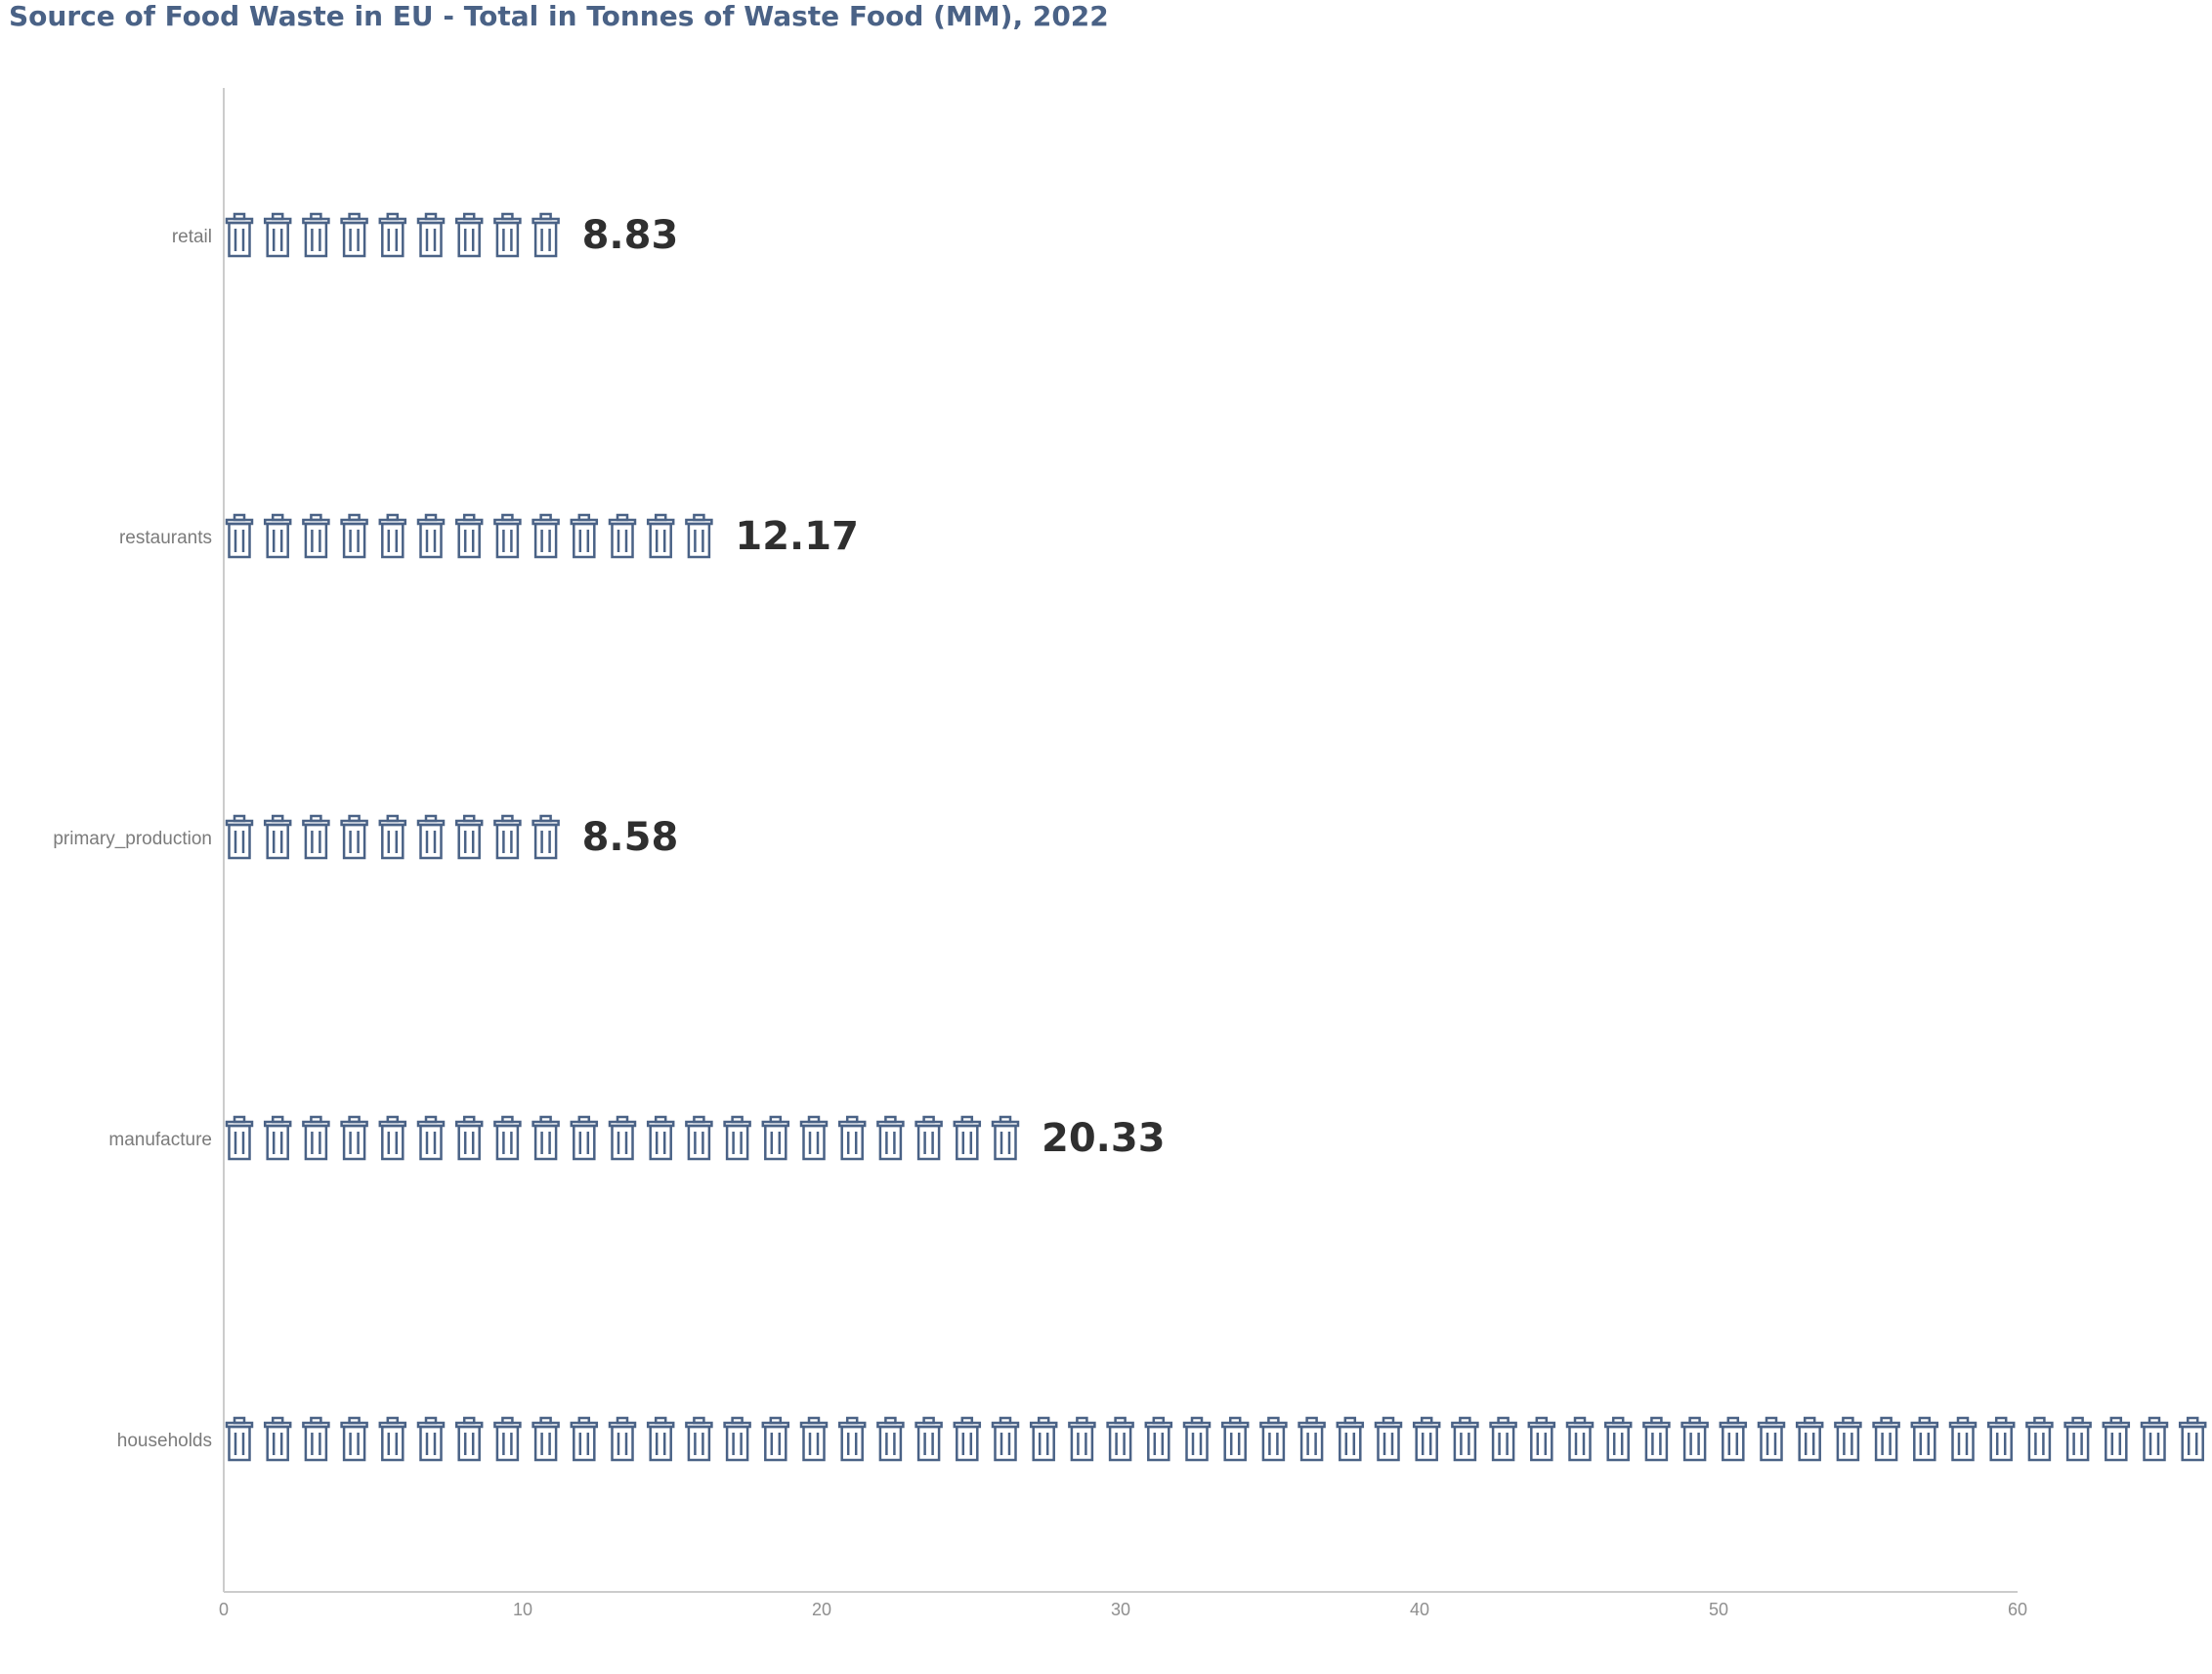 The image size is (2212, 1674). I want to click on x-tick-label: 50, so click(1718, 1609).